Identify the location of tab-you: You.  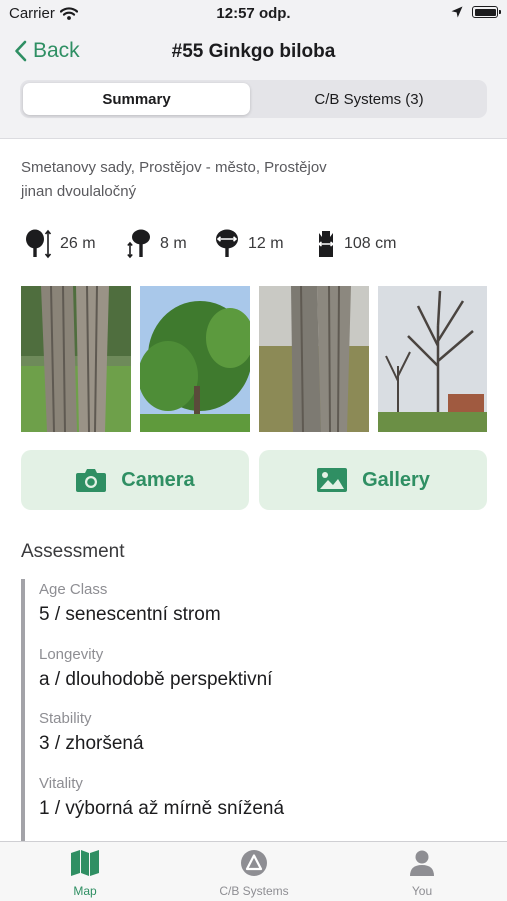
(422, 873).